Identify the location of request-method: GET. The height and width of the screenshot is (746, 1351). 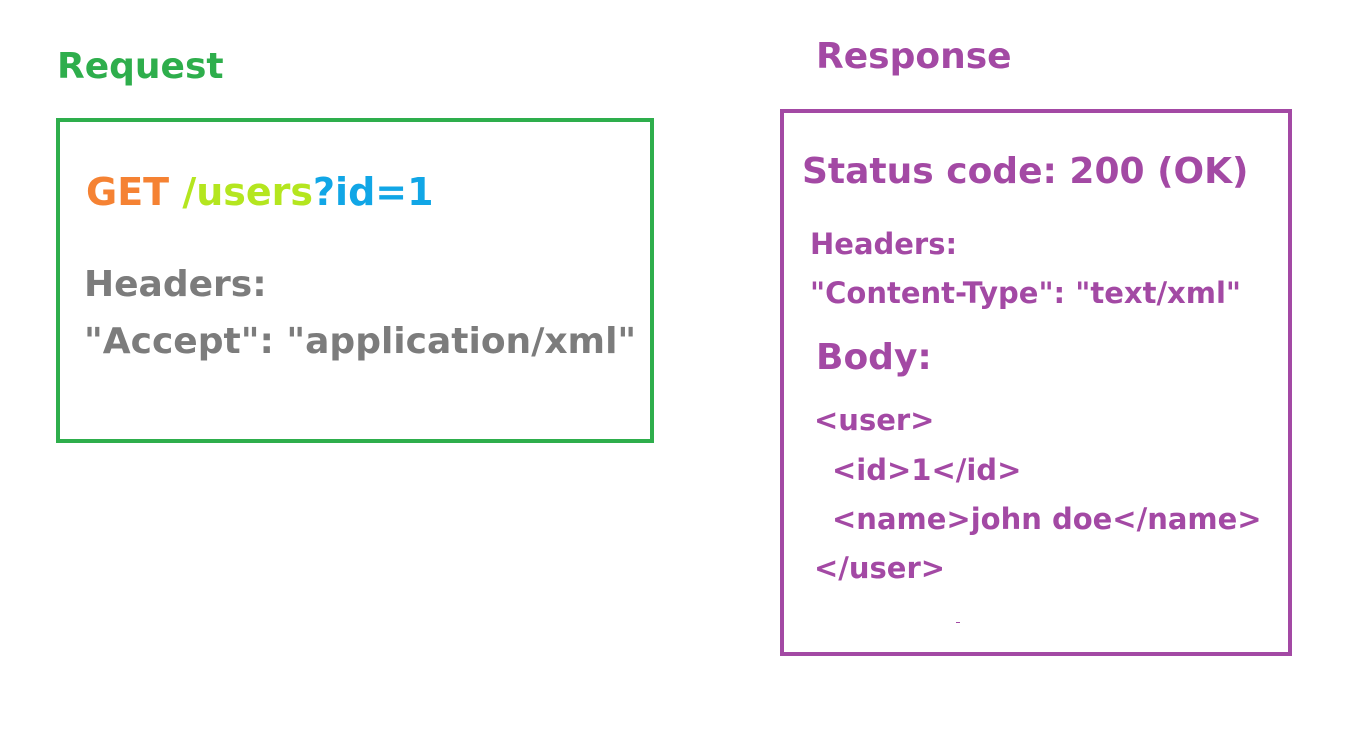
(128, 192).